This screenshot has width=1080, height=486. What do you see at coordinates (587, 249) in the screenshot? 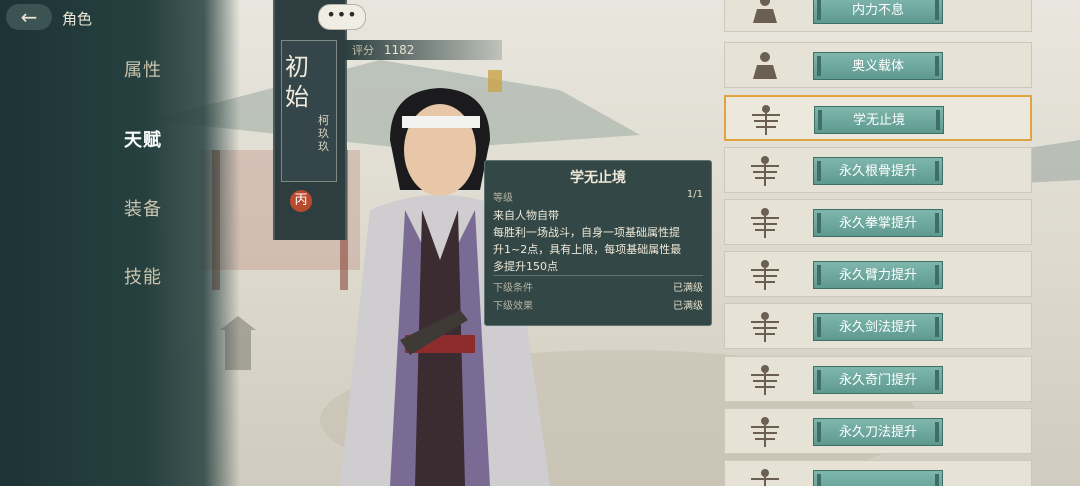
I see `tooltip-desc-line: 升1~2点，具有上限，每项基础属性最` at bounding box center [587, 249].